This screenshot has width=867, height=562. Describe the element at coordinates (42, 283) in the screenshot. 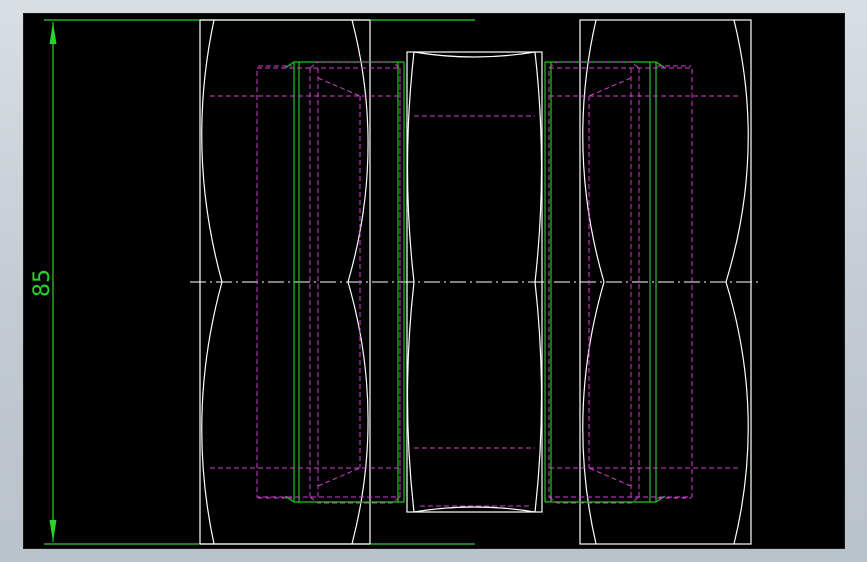

I see `dimension-value: 85` at that location.